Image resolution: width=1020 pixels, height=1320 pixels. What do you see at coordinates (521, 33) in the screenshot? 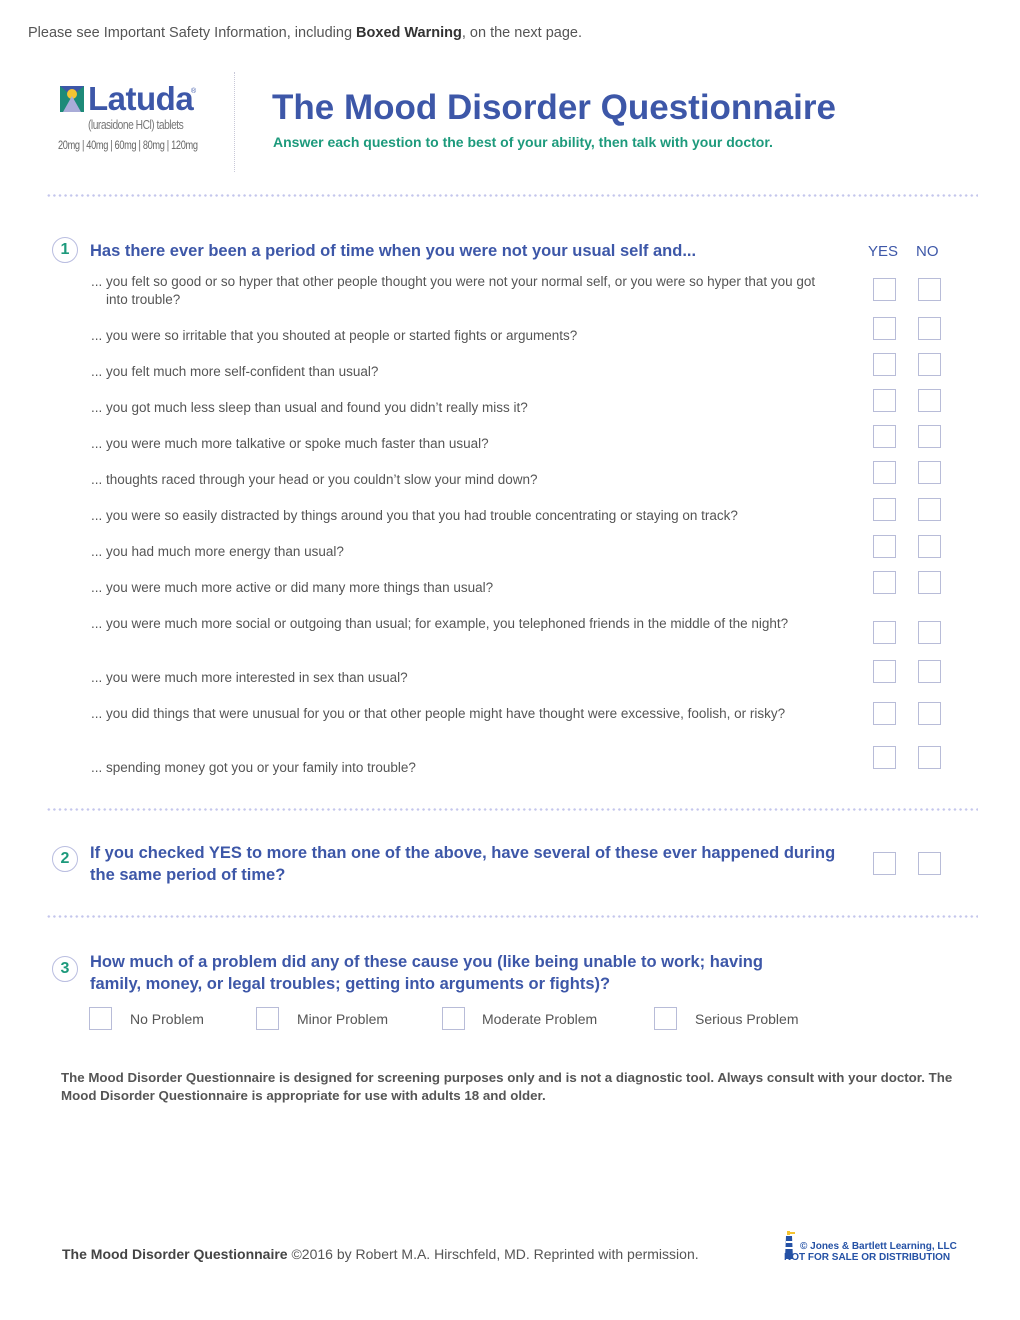
I see `safety-notice-suffix: , on the next page.` at bounding box center [521, 33].